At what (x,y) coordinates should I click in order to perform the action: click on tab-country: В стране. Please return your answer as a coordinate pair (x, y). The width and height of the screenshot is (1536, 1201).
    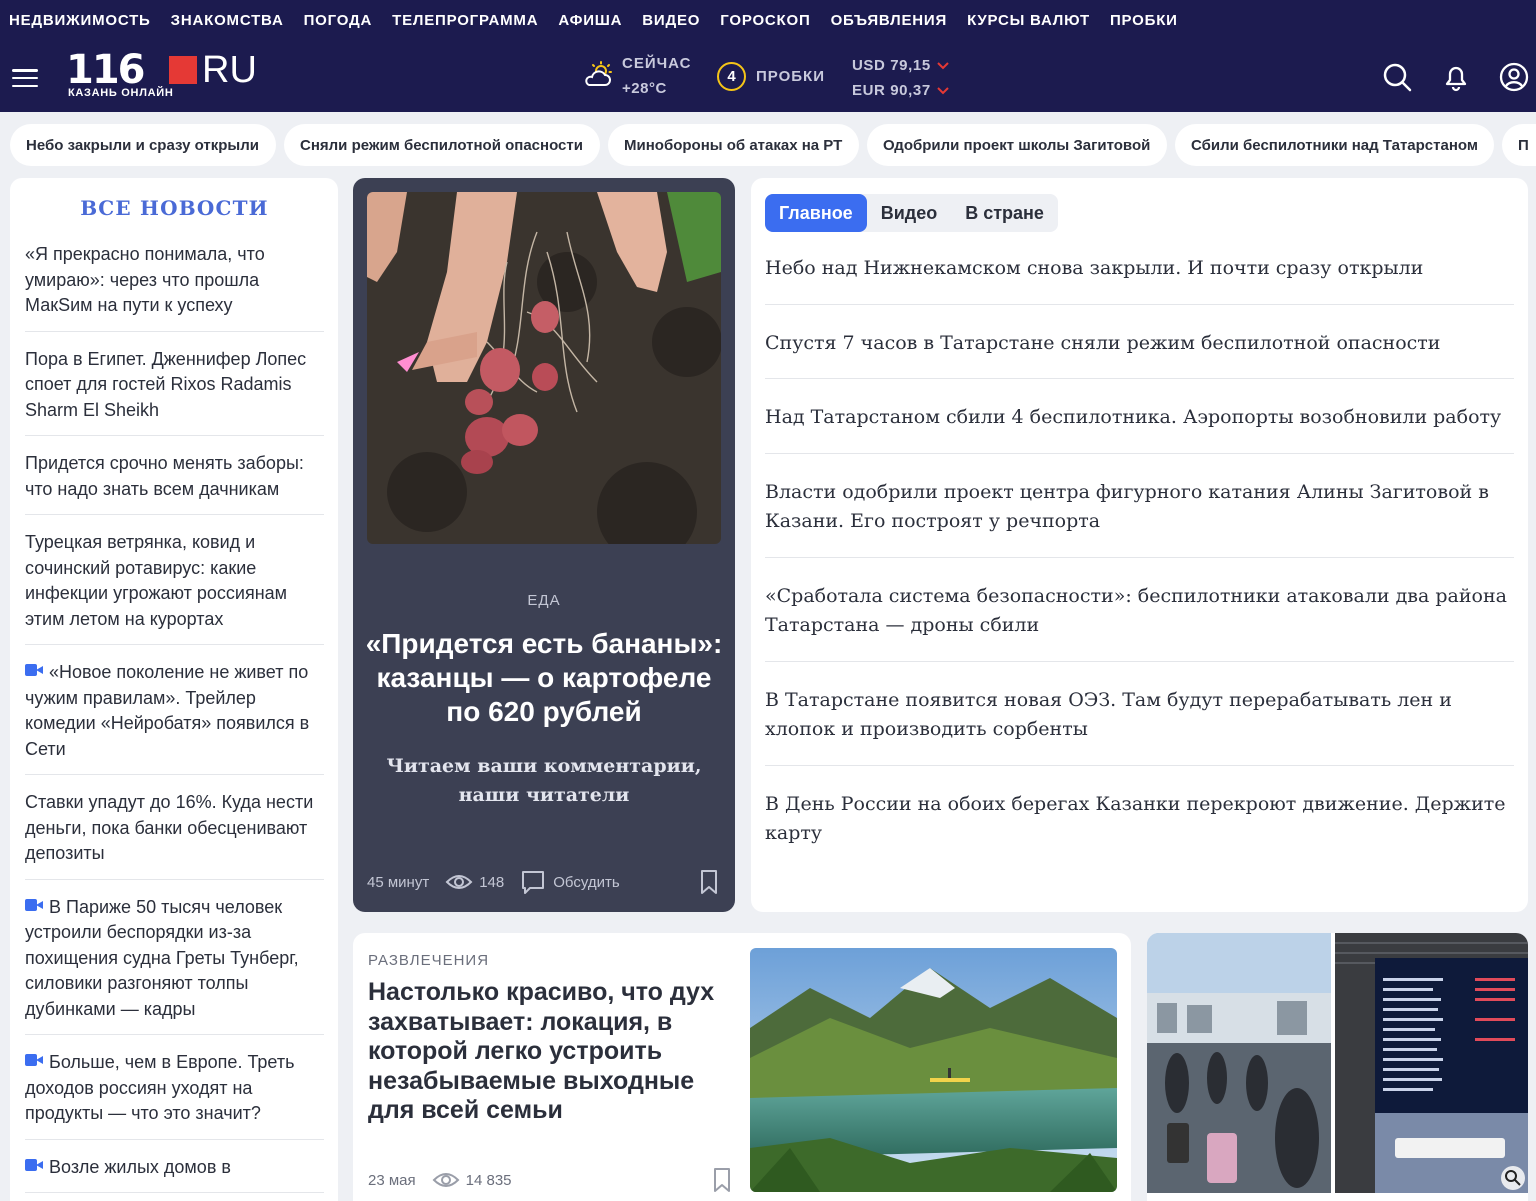
    Looking at the image, I should click on (1004, 213).